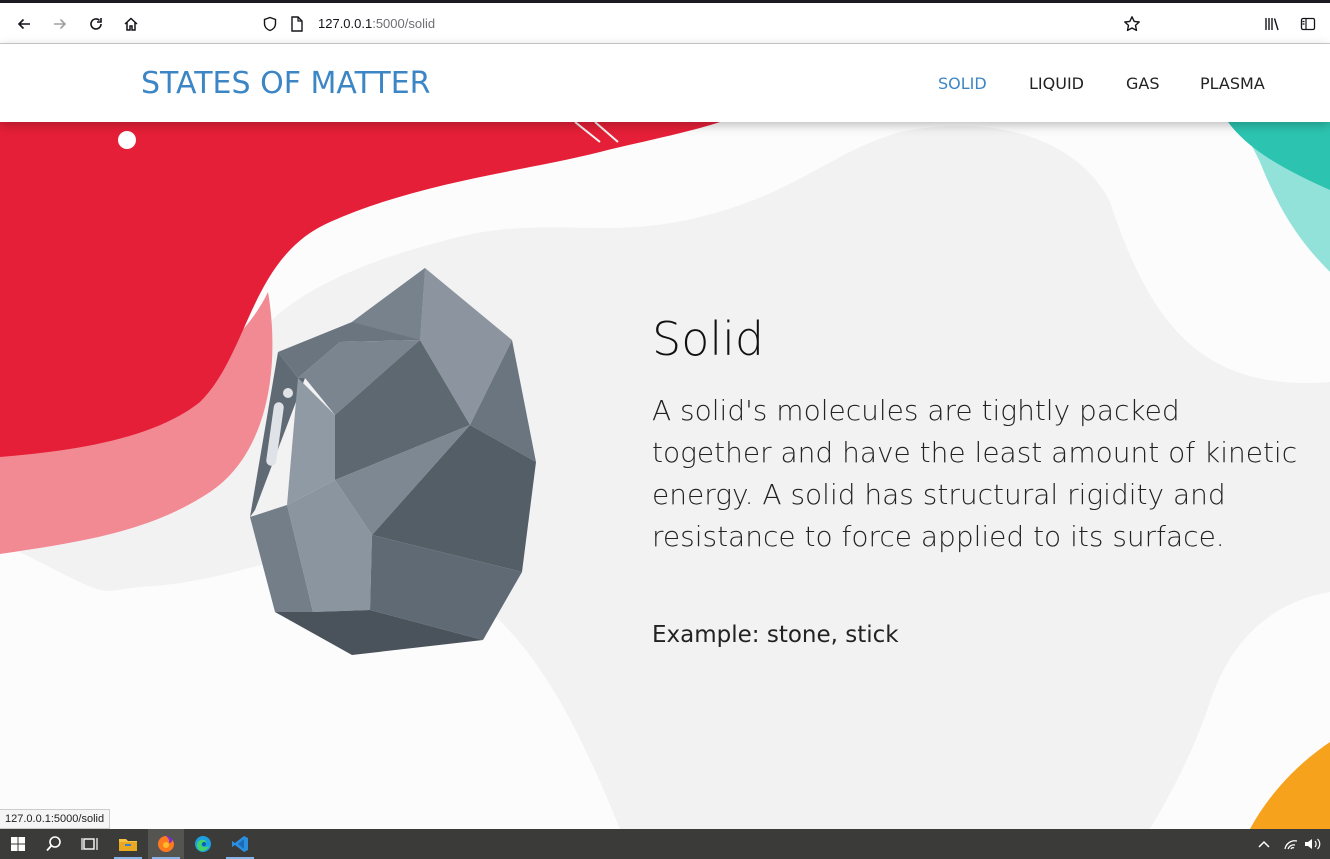 This screenshot has height=859, width=1330. I want to click on page-icon, so click(297, 26).